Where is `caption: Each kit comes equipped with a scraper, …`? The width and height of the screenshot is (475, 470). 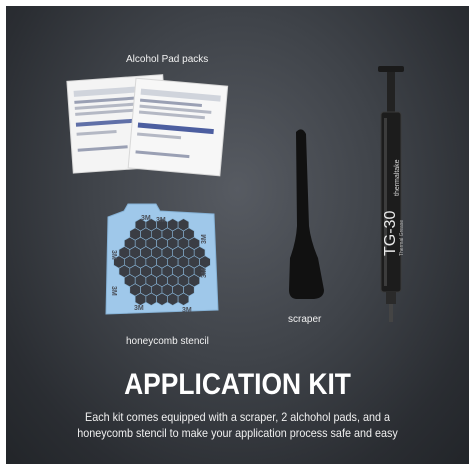
caption: Each kit comes equipped with a scraper, … is located at coordinates (237, 425).